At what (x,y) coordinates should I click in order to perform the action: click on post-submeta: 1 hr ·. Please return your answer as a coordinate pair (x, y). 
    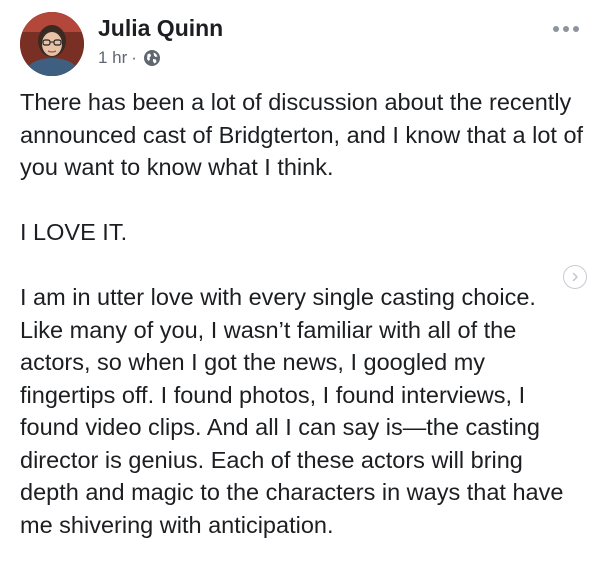
    Looking at the image, I should click on (160, 58).